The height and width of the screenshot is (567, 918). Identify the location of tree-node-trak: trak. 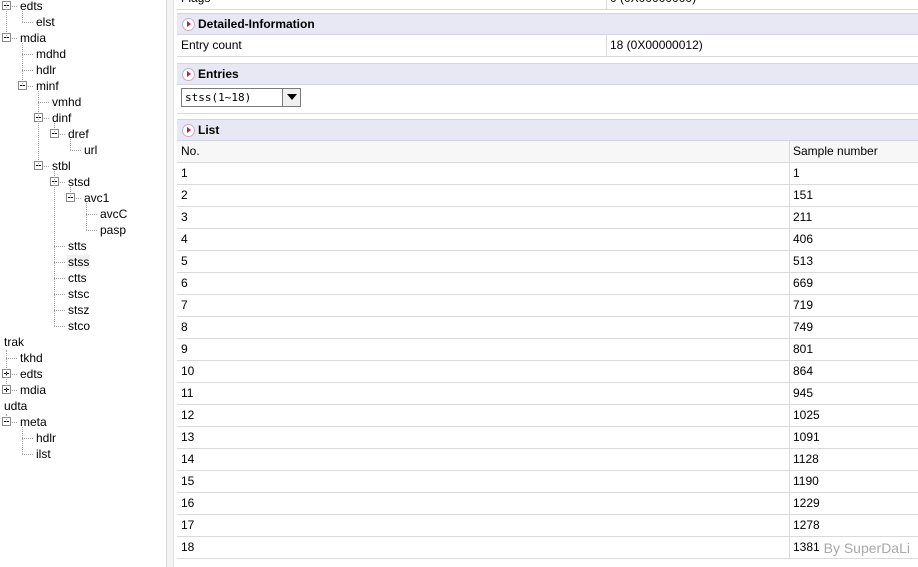
(14, 342).